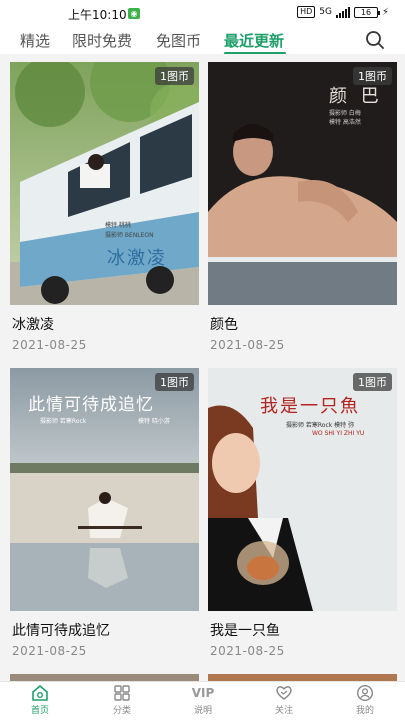 The width and height of the screenshot is (405, 720). What do you see at coordinates (178, 40) in the screenshot?
I see `tab-no-coin: 免图币` at bounding box center [178, 40].